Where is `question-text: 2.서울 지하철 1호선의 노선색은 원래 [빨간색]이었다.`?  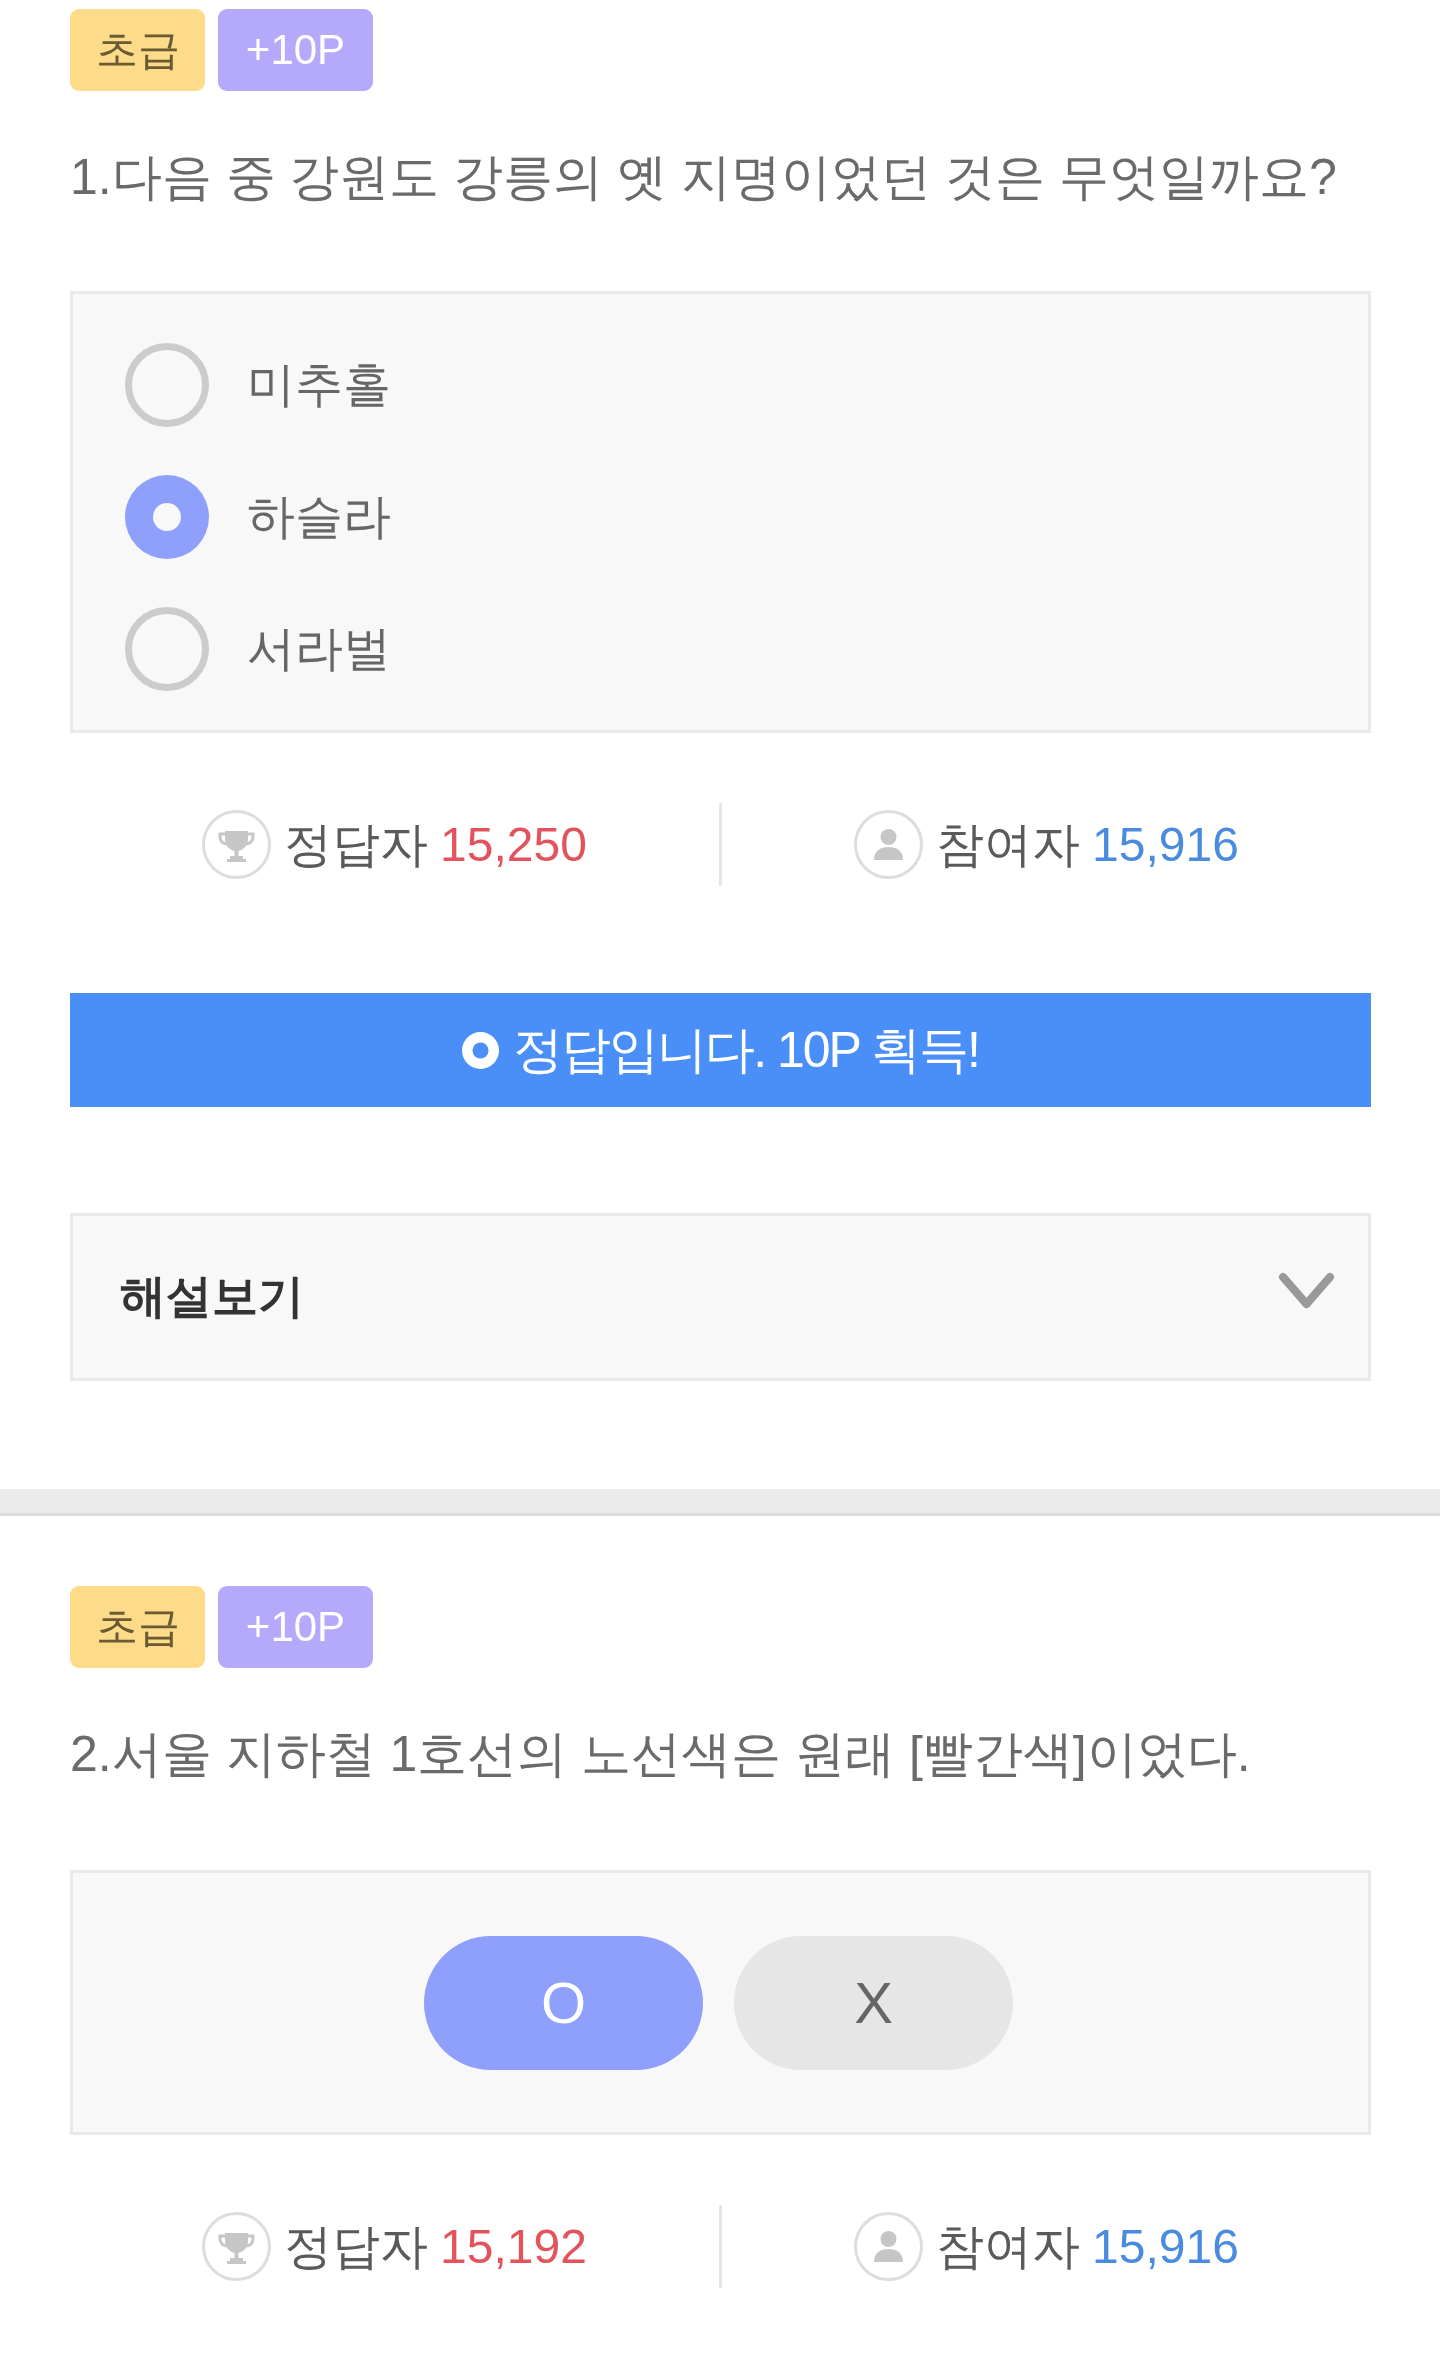 question-text: 2.서울 지하철 1호선의 노선색은 원래 [빨간색]이었다. is located at coordinates (661, 1754).